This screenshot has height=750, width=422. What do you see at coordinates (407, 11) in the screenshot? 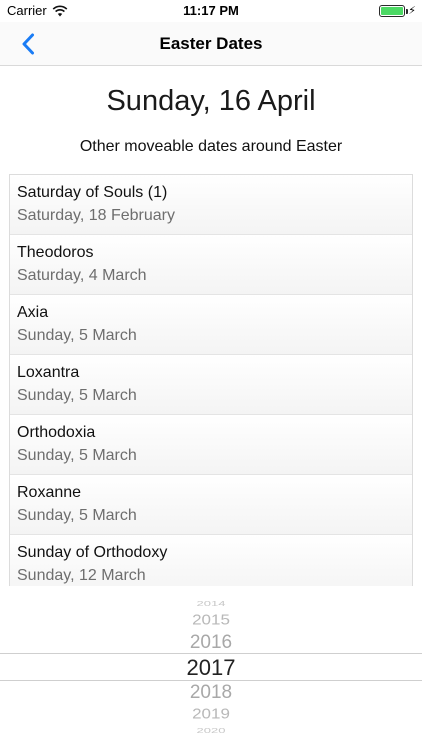
I see `battery-nub` at bounding box center [407, 11].